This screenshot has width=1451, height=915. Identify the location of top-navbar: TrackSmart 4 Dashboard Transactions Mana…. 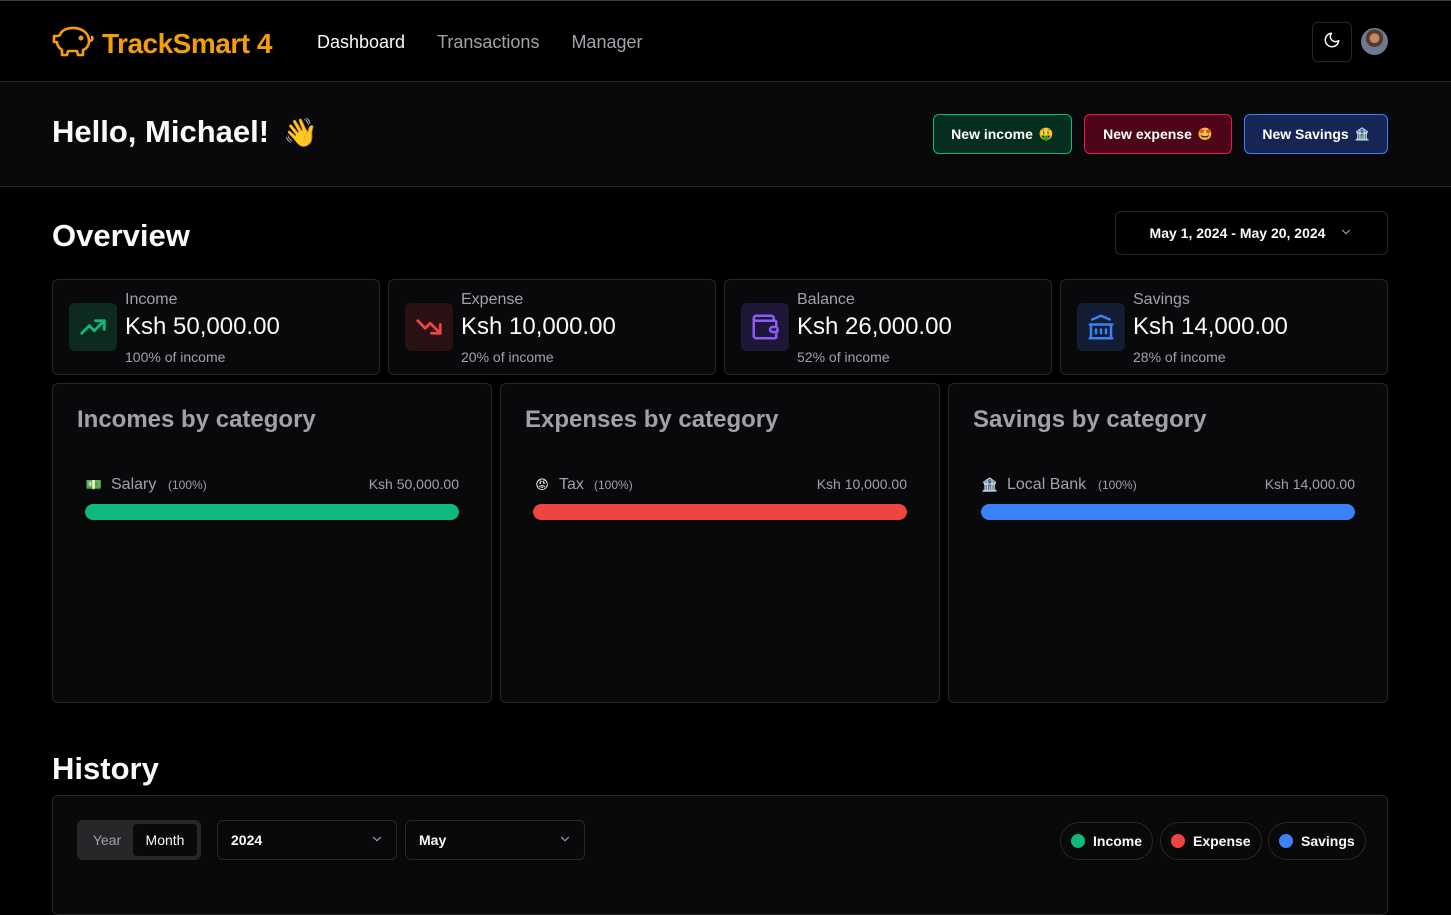
(725, 42).